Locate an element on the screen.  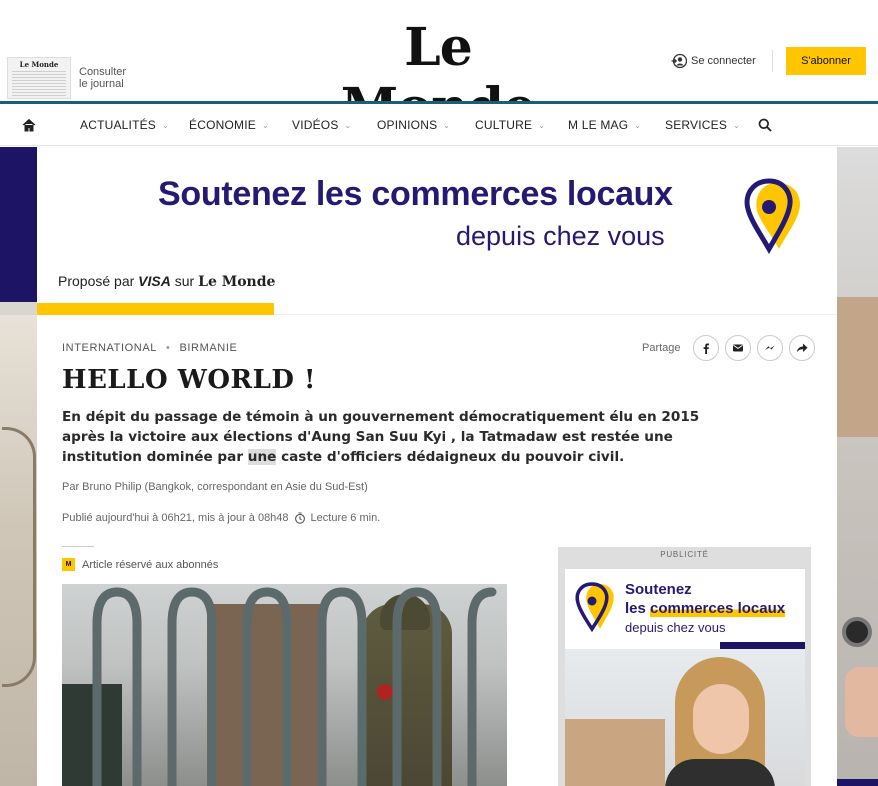
skin-left-purple-band is located at coordinates (18, 224).